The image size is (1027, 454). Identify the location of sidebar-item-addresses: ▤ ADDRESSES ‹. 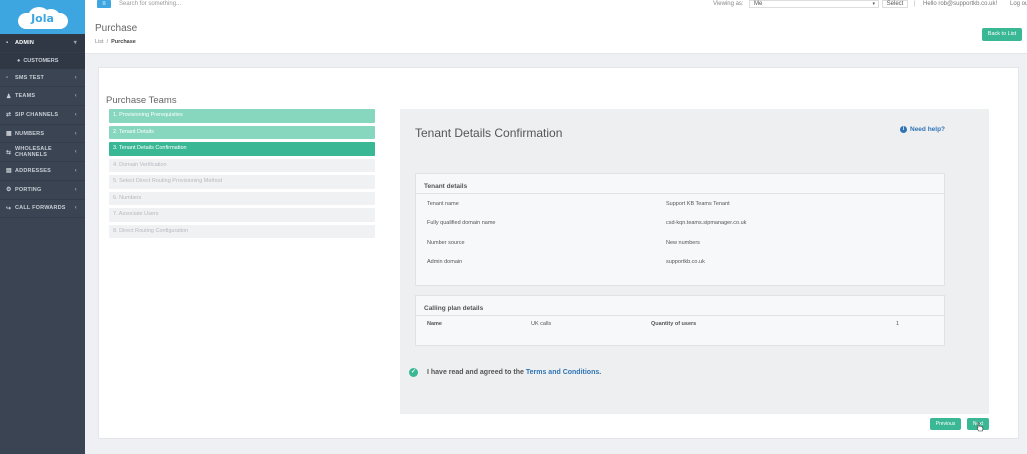
(42, 171).